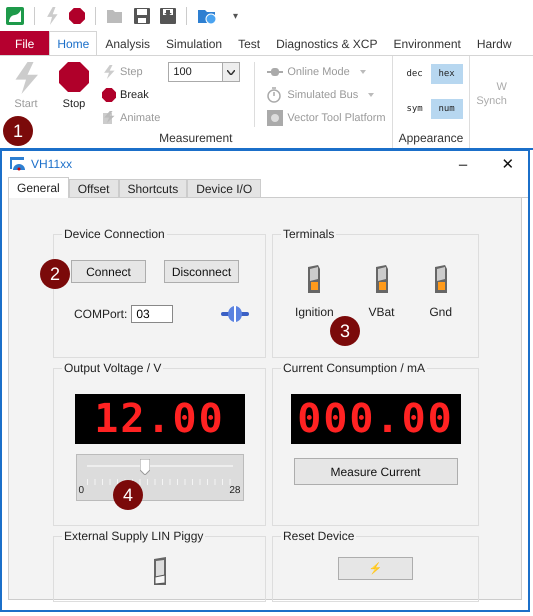 This screenshot has width=533, height=616. I want to click on app-logo-icon, so click(15, 15).